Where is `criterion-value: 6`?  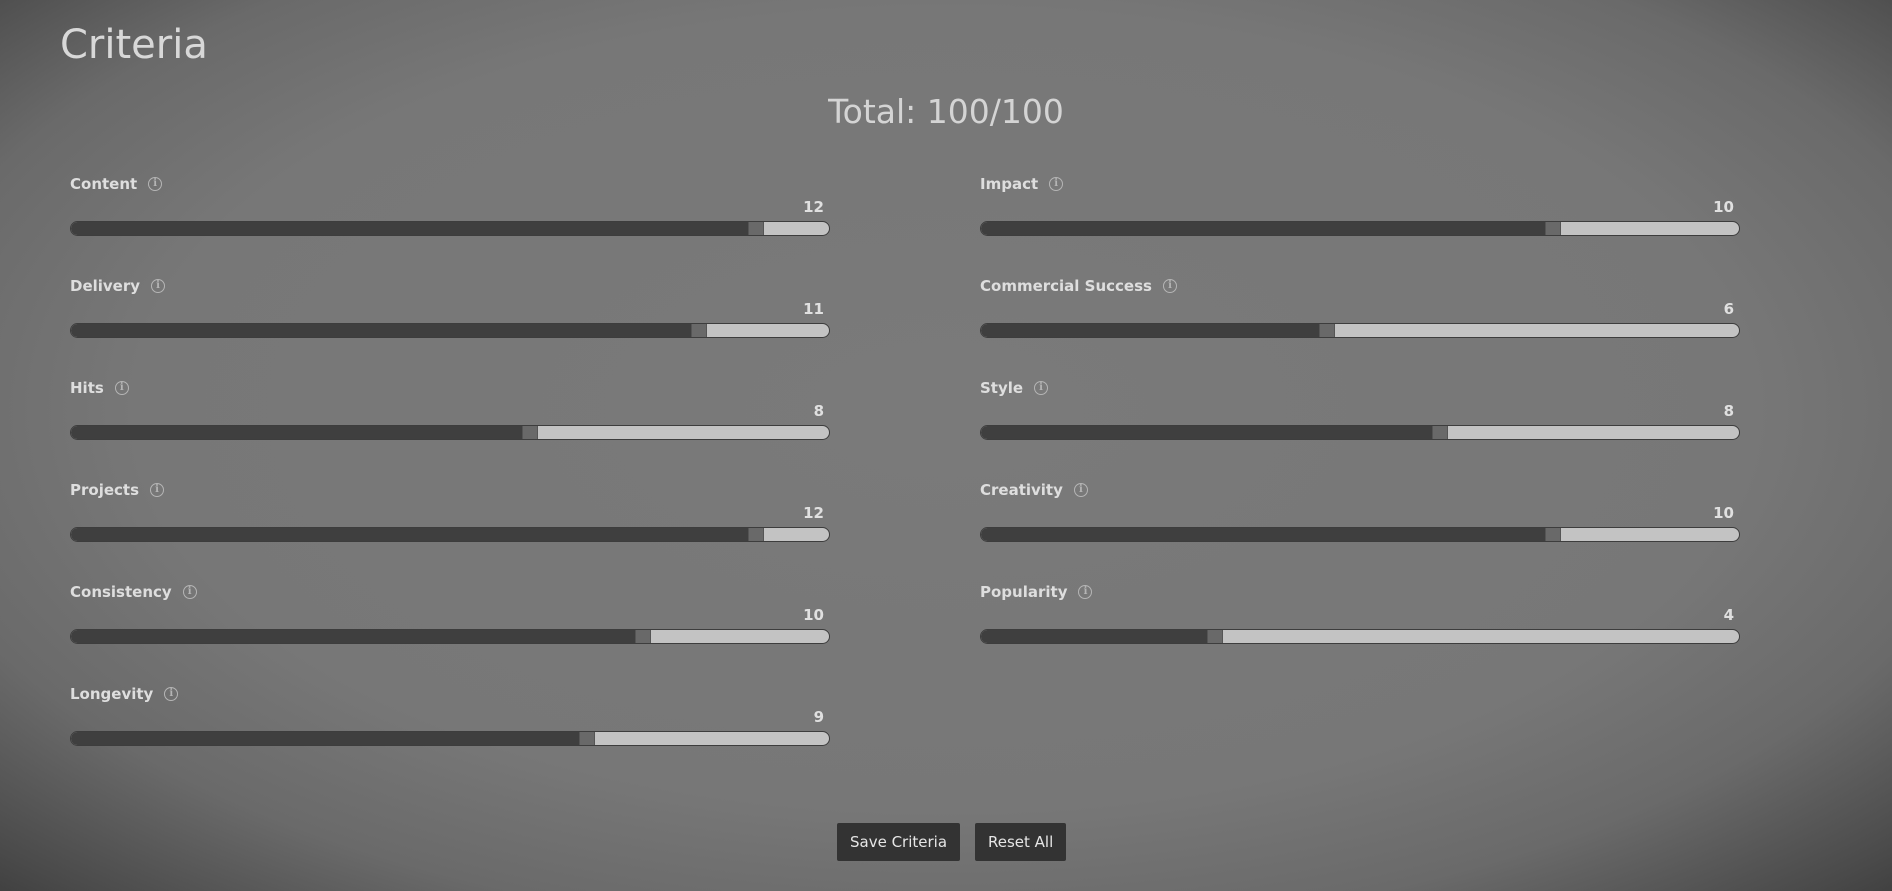 criterion-value: 6 is located at coordinates (1728, 309).